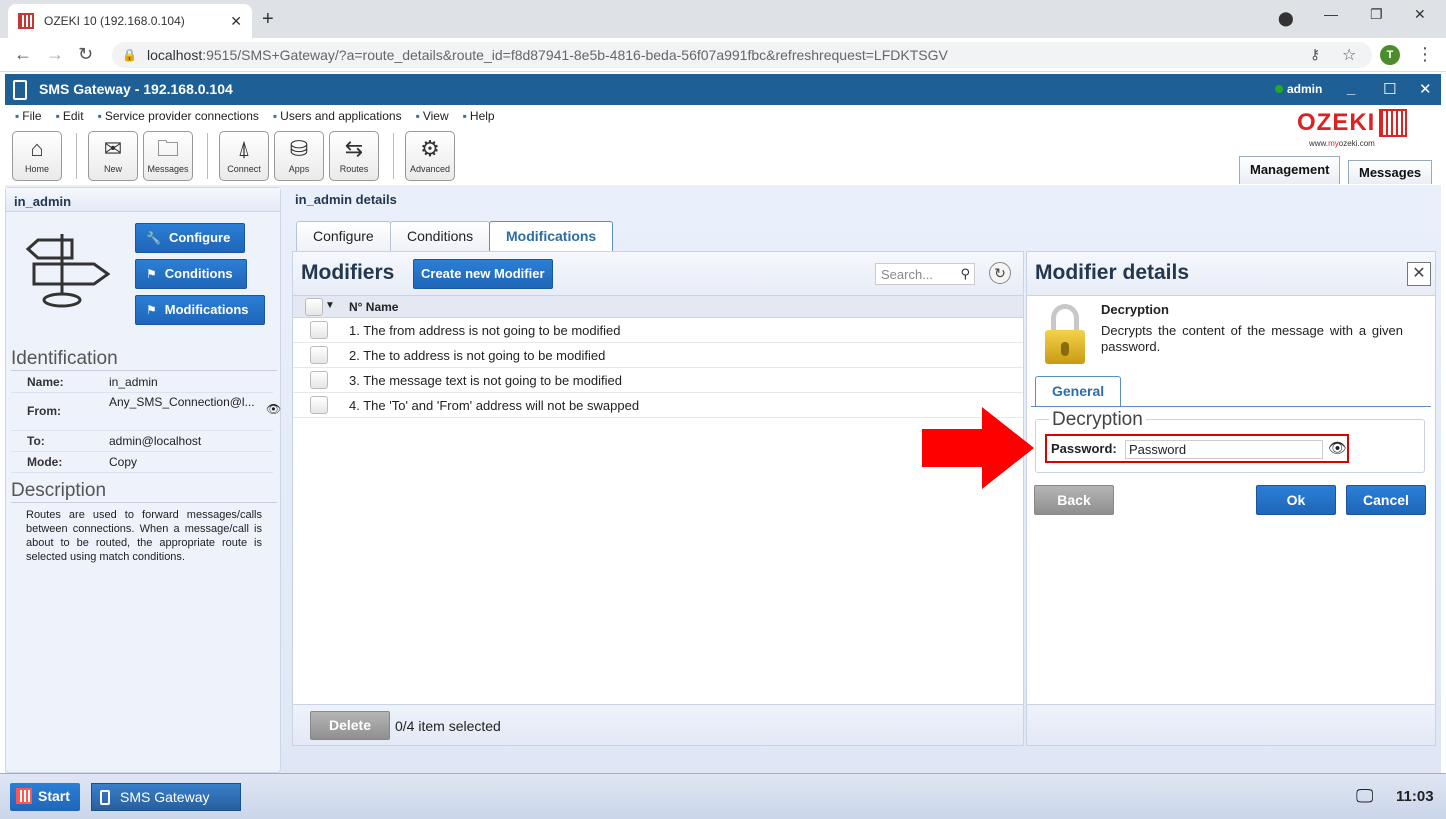  I want to click on search-icon: ⚲, so click(965, 274).